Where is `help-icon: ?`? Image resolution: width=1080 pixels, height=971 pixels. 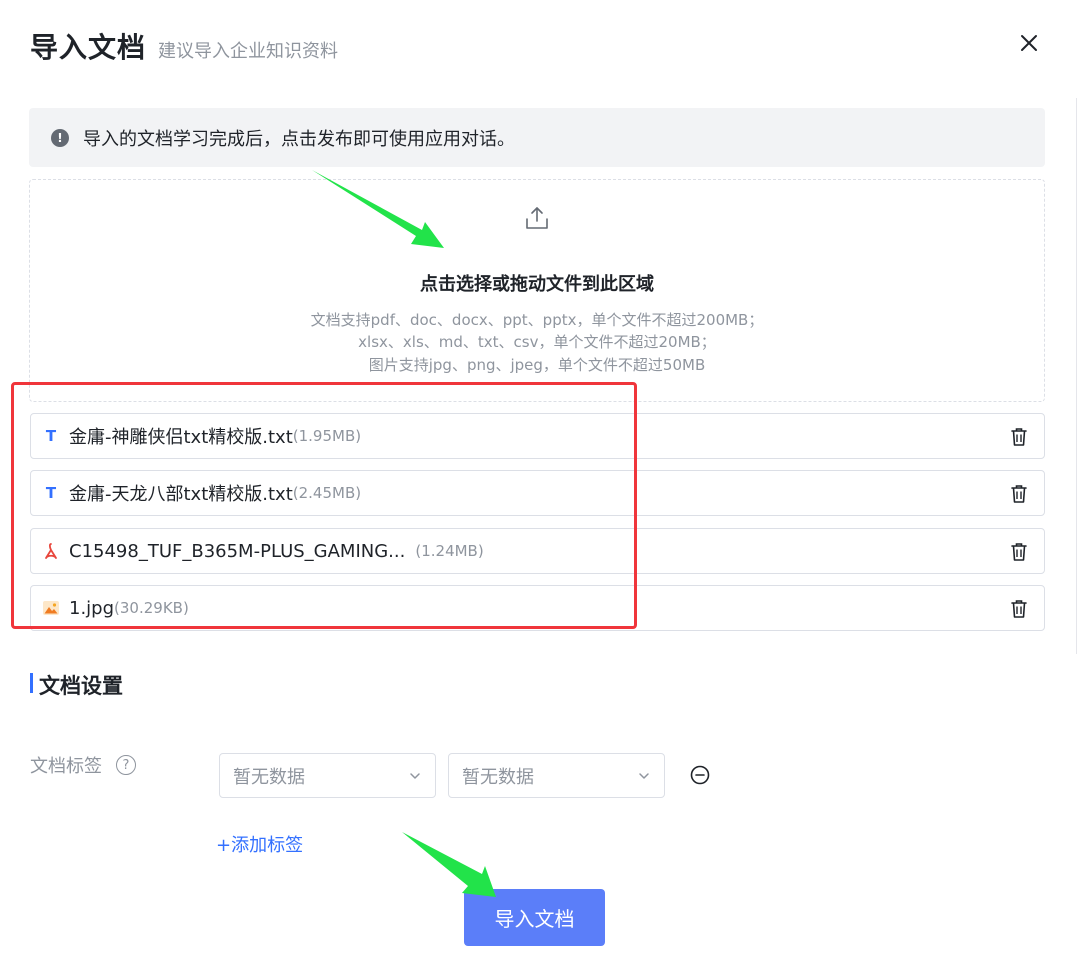
help-icon: ? is located at coordinates (126, 765).